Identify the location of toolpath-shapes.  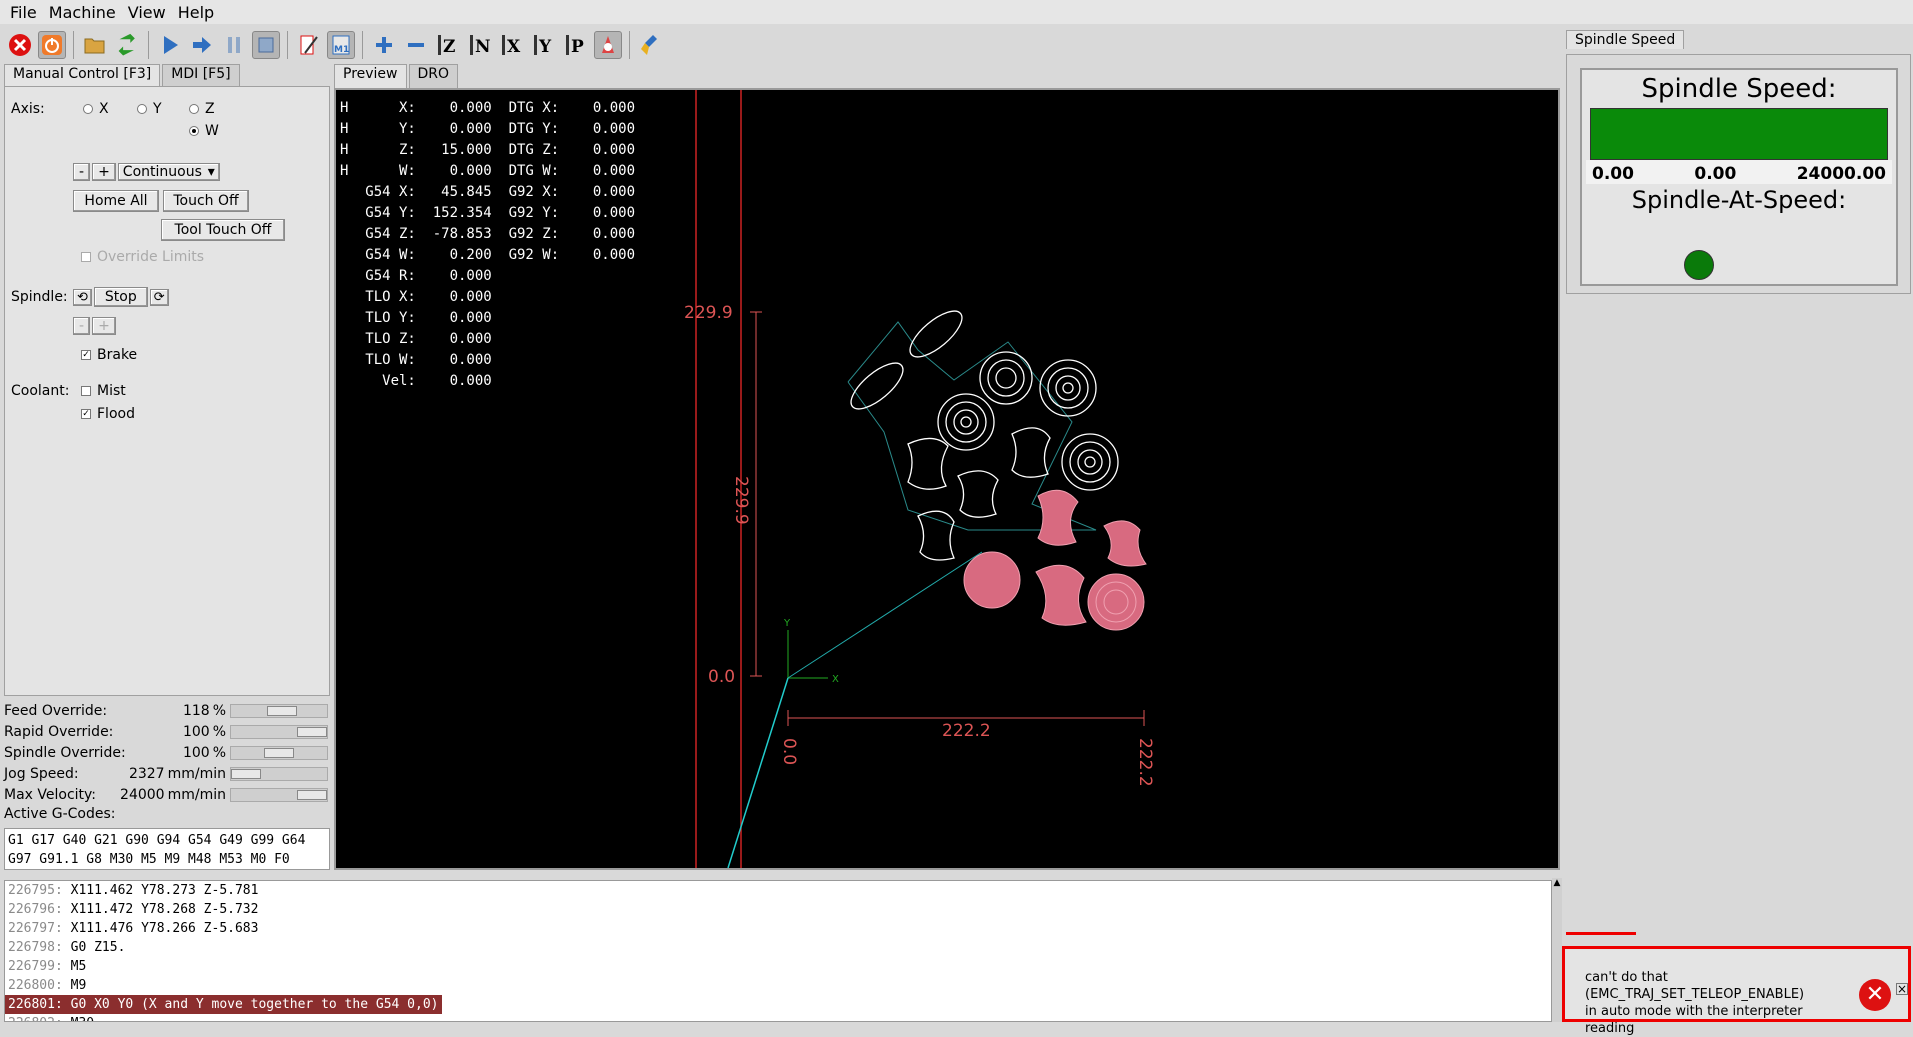
(984, 435).